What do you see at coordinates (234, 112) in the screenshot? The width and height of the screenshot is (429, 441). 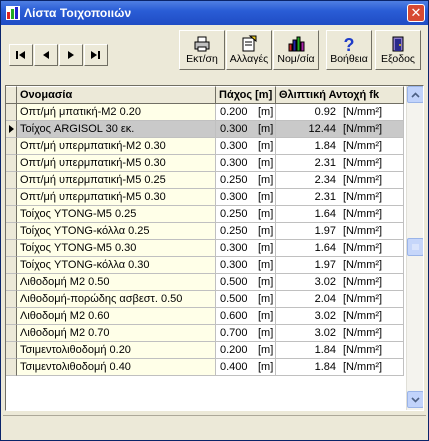 I see `thickness-value: 0.200` at bounding box center [234, 112].